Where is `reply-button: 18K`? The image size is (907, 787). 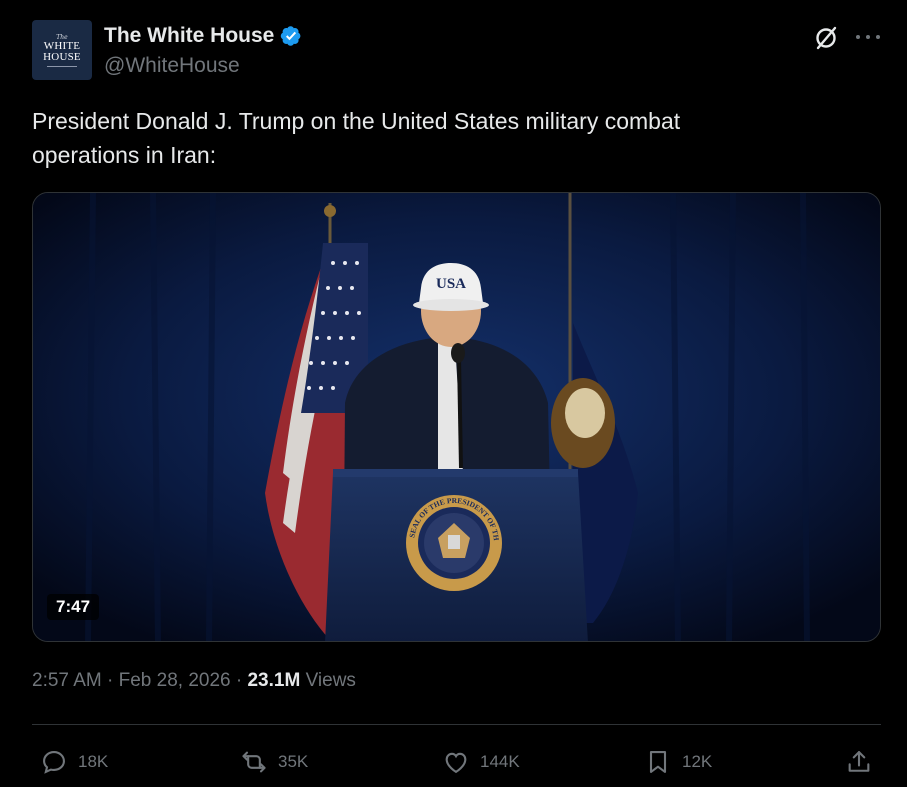 reply-button: 18K is located at coordinates (74, 762).